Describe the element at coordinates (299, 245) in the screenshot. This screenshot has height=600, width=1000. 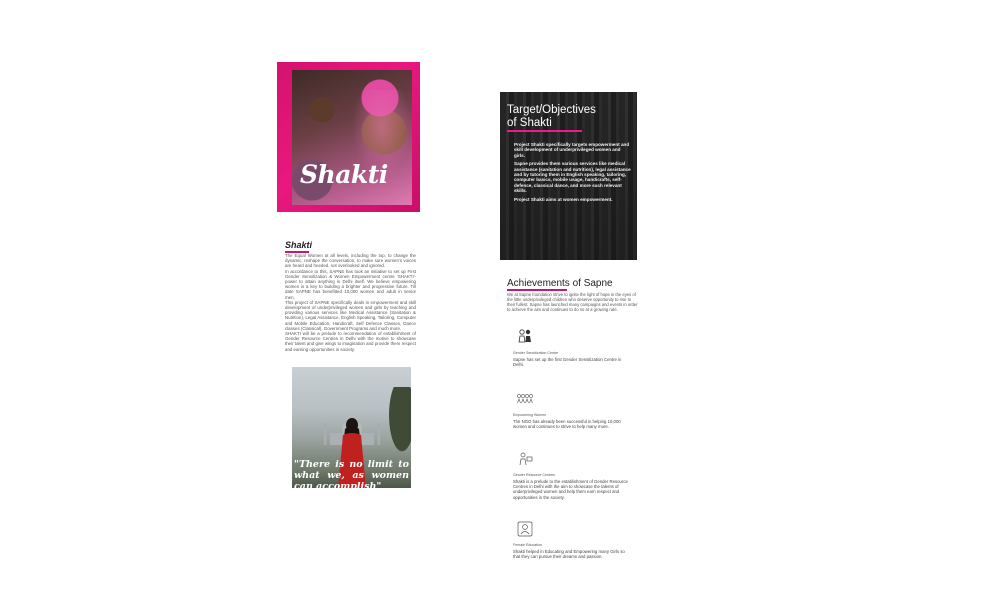
I see `shakti-heading: Shakti` at that location.